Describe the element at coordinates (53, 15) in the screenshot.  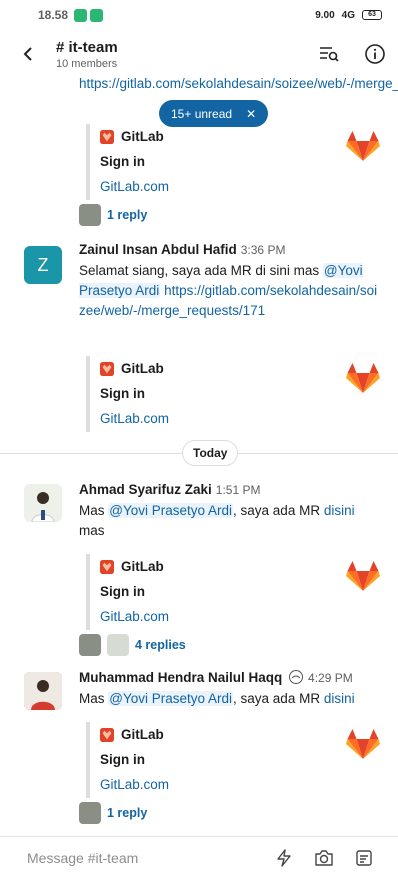
I see `status-time: 18.58` at that location.